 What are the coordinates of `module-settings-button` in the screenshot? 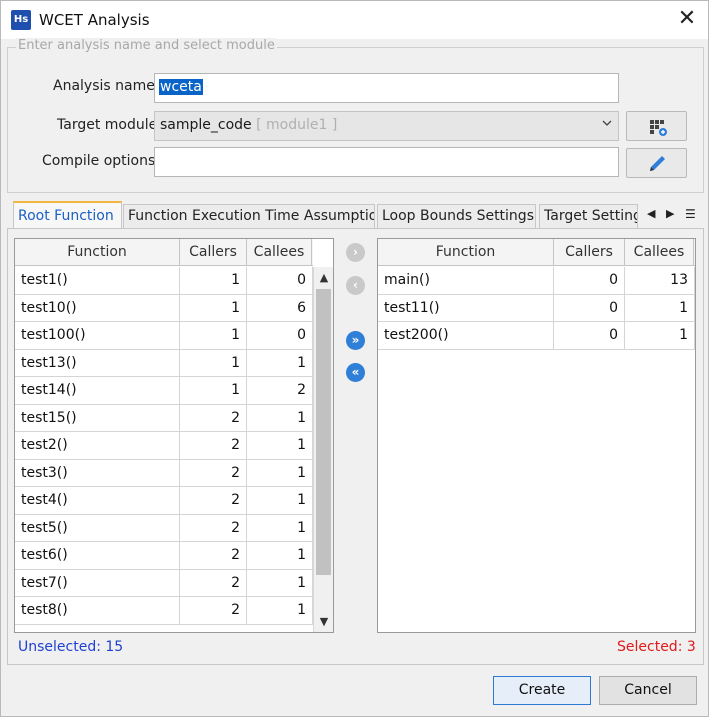 It's located at (656, 126).